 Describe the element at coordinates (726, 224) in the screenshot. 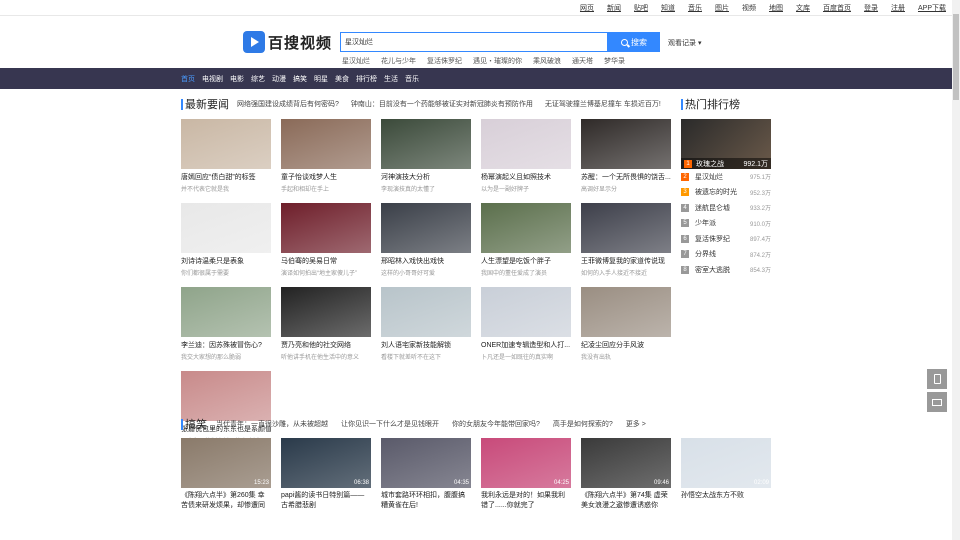

I see `rank-row: 5 少年派 910.0万` at that location.